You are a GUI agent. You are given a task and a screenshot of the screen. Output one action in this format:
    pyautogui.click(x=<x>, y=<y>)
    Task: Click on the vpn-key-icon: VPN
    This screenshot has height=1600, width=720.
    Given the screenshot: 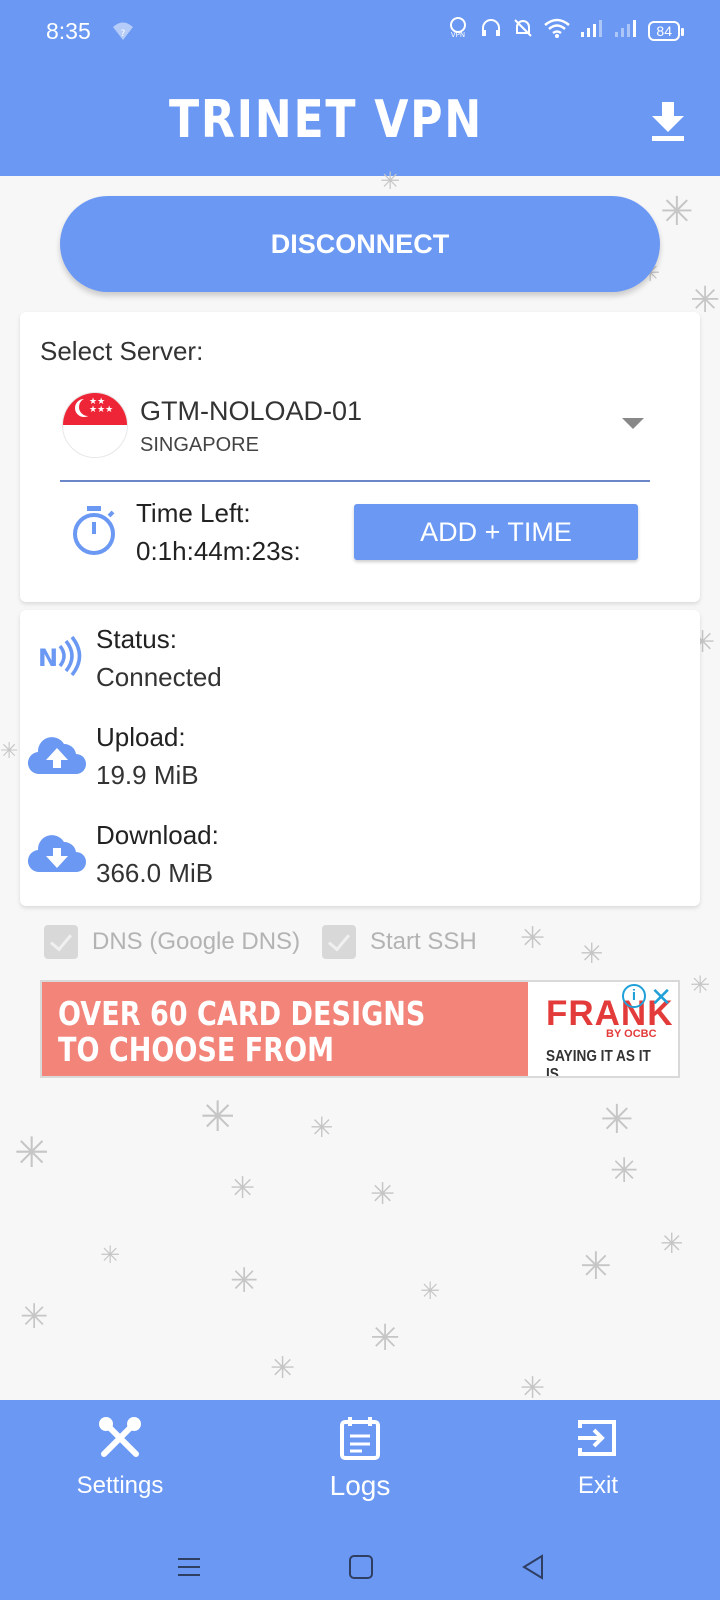 What is the action you would take?
    pyautogui.click(x=458, y=30)
    